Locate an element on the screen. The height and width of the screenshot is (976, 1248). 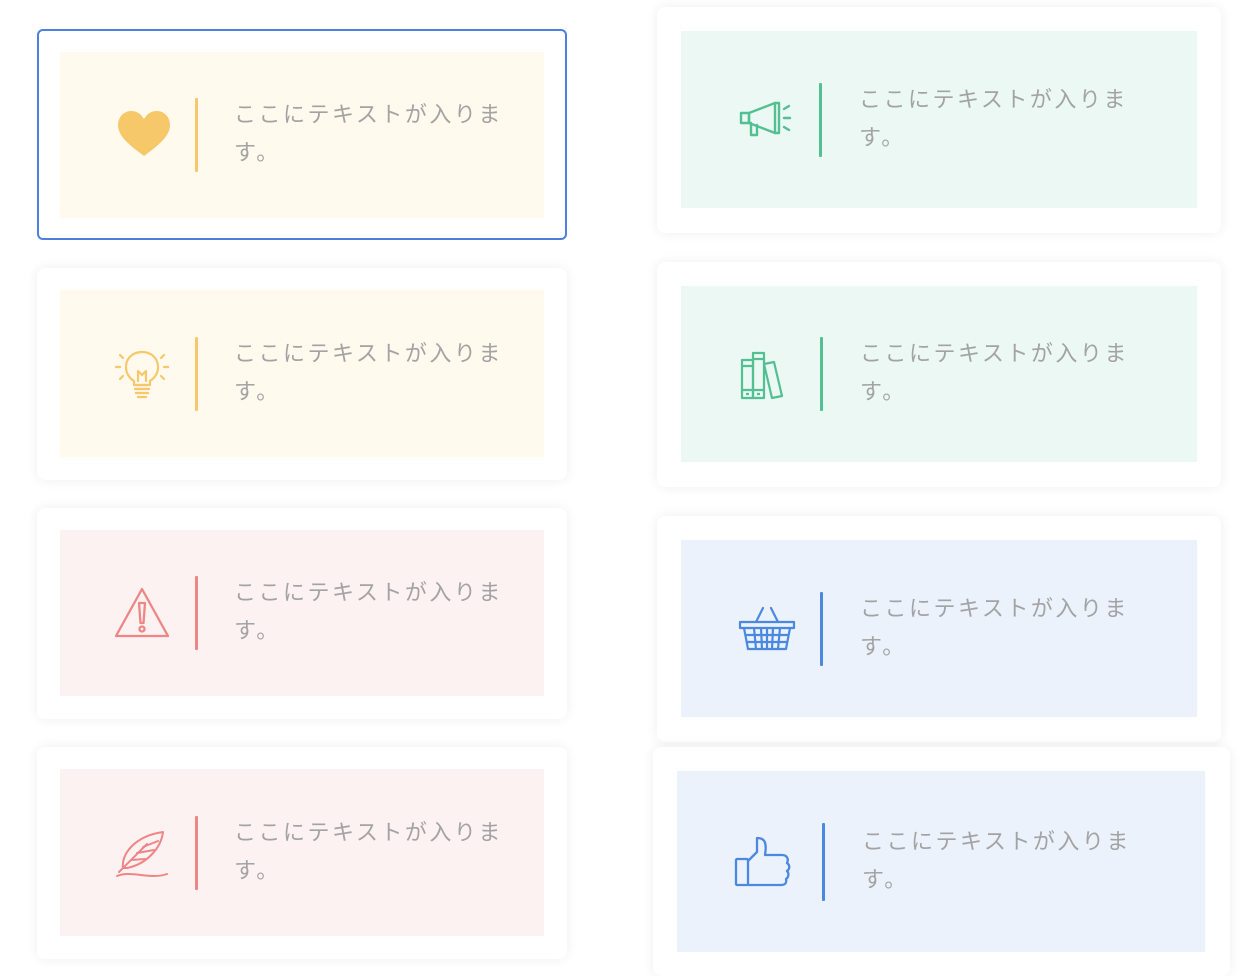
notice-box-basket: ここにテキストが入りま す。 is located at coordinates (939, 628).